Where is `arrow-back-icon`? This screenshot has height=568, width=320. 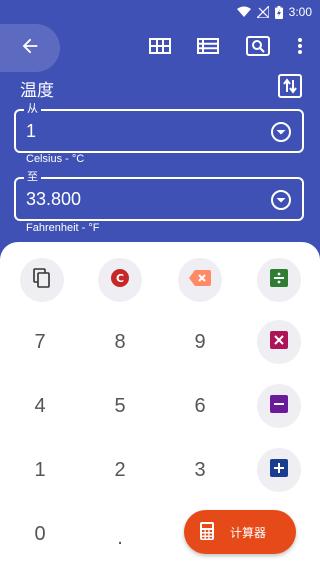 arrow-back-icon is located at coordinates (30, 48).